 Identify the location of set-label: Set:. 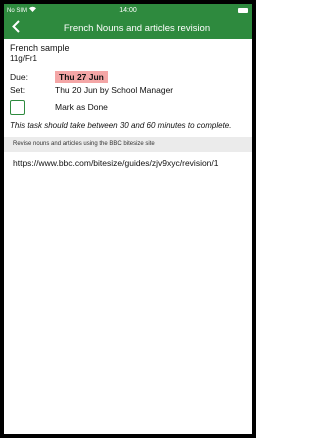
(18, 89).